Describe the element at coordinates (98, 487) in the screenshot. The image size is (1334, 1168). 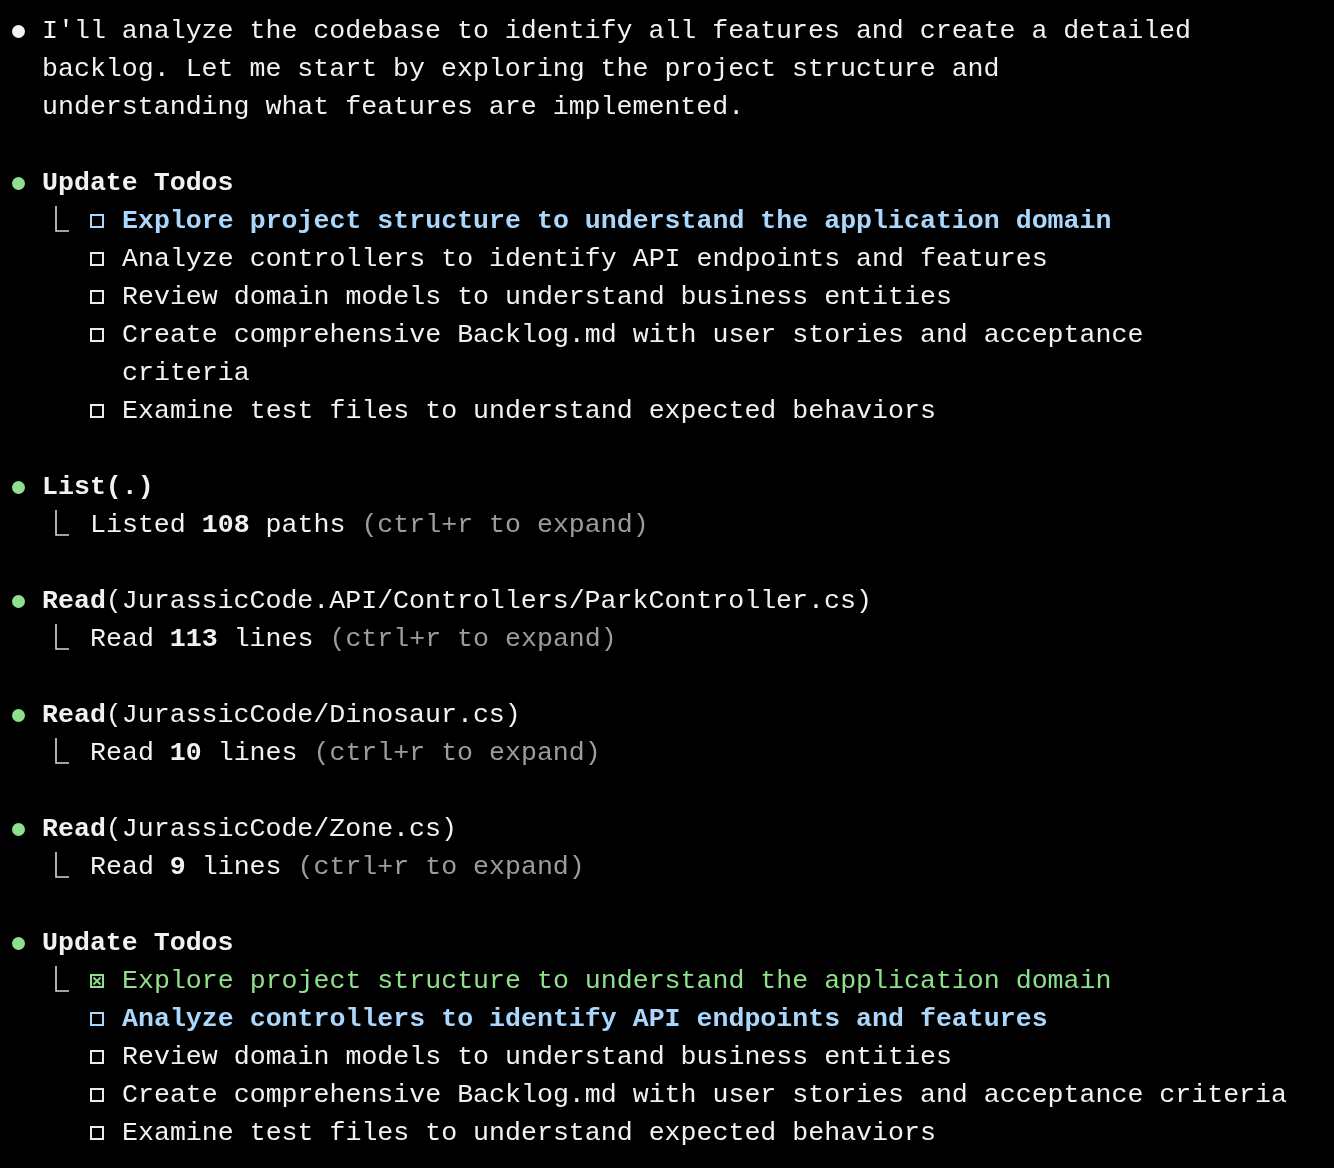
I see `tool-call: List(.)` at that location.